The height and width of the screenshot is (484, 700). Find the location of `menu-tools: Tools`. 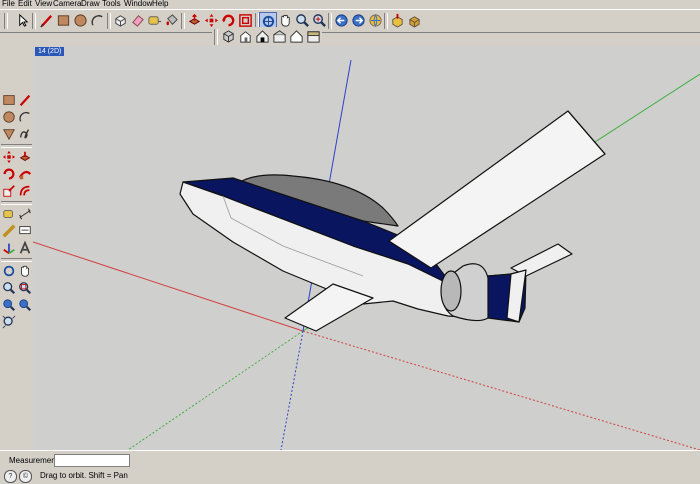

menu-tools: Tools is located at coordinates (111, 4).